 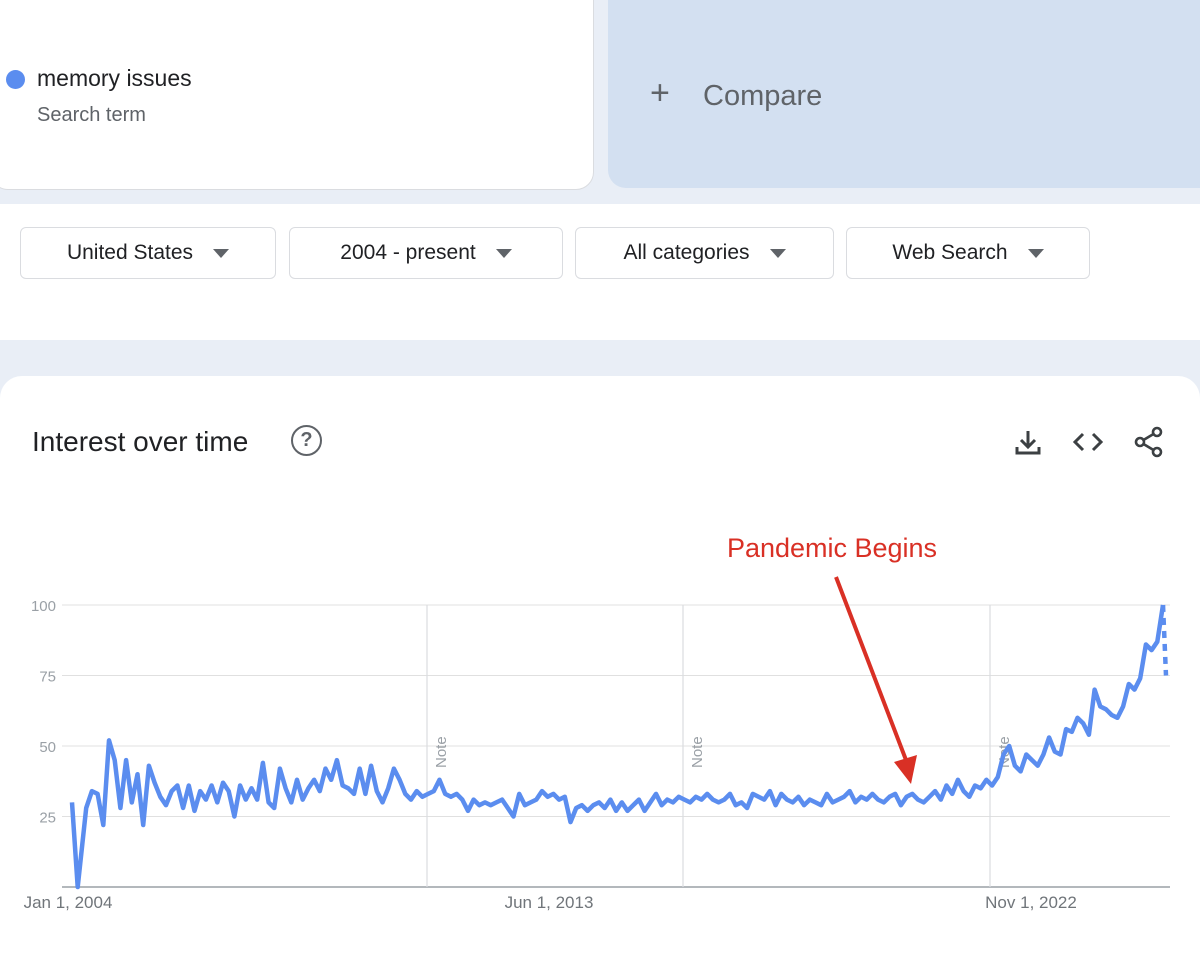 What do you see at coordinates (43, 606) in the screenshot?
I see `y-tick-label: 100` at bounding box center [43, 606].